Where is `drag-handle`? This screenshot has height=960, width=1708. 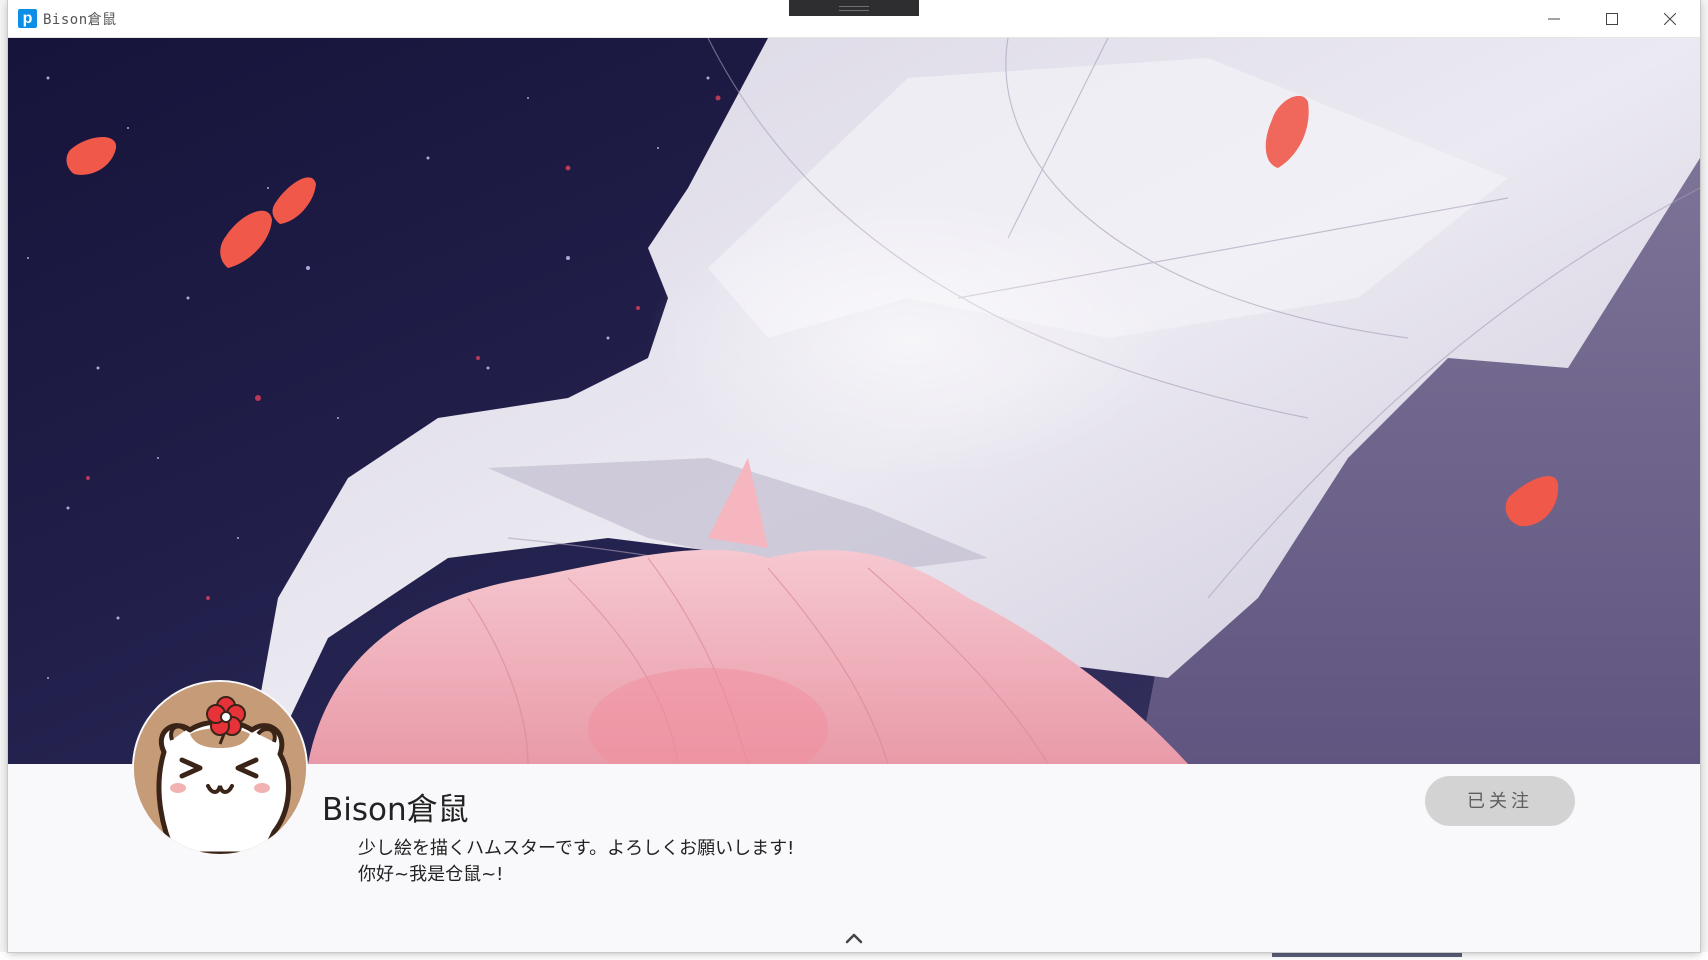
drag-handle is located at coordinates (854, 8).